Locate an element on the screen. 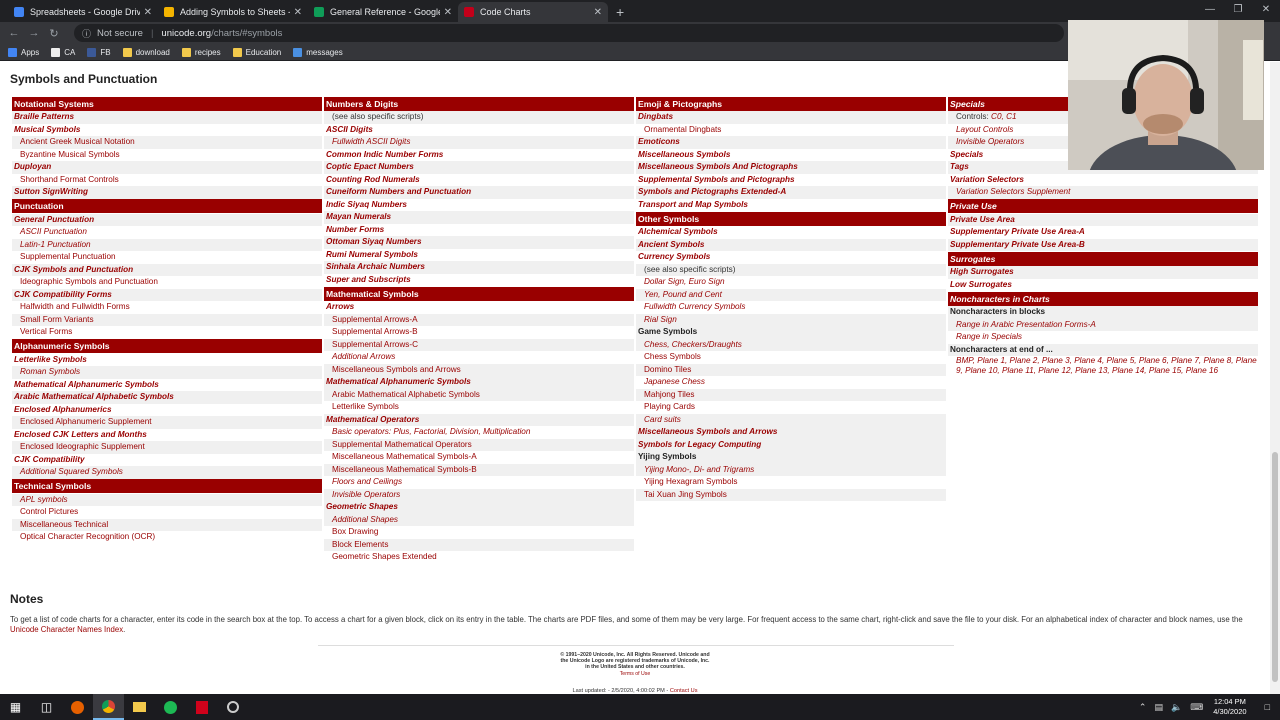  block-link: Enclosed Ideographic Supplement is located at coordinates (167, 447).